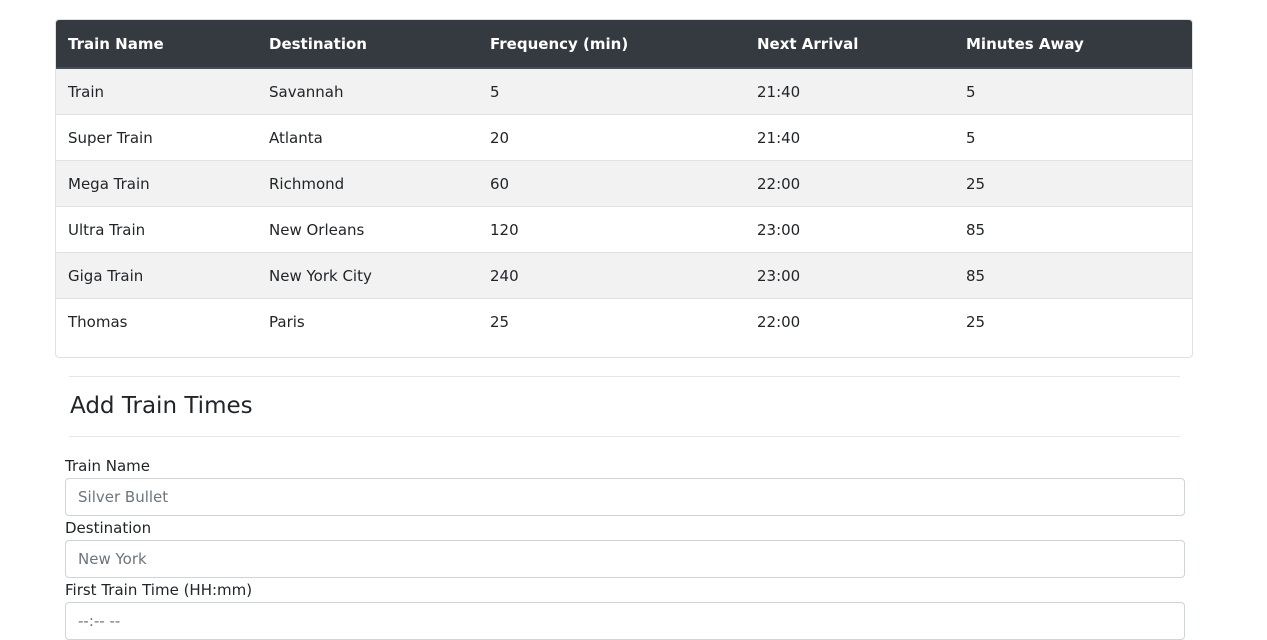  I want to click on cell-frequency: 20, so click(611, 137).